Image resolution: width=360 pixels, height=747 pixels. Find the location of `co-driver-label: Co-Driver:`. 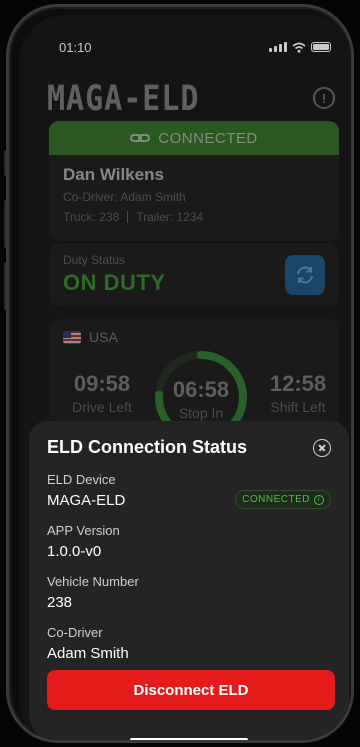

co-driver-label: Co-Driver: is located at coordinates (90, 197).